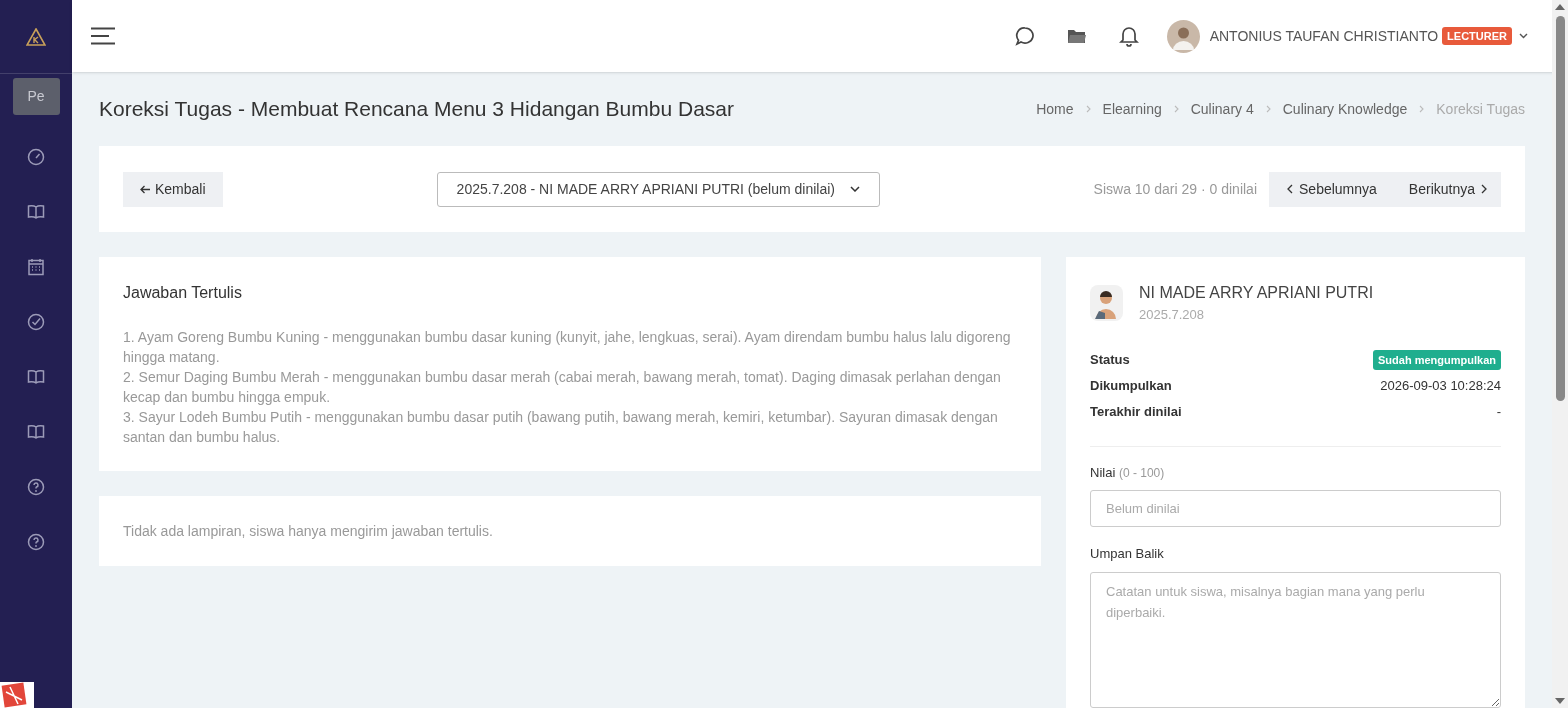 This screenshot has height=708, width=1568. I want to click on user-name: ANTONIUS TAUFAN CHRISTIANTO, so click(1324, 36).